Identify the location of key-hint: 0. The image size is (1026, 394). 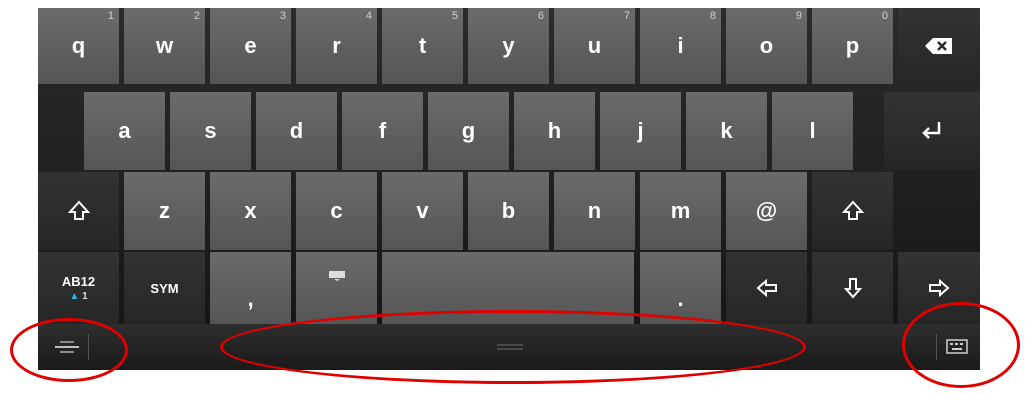
(884, 16).